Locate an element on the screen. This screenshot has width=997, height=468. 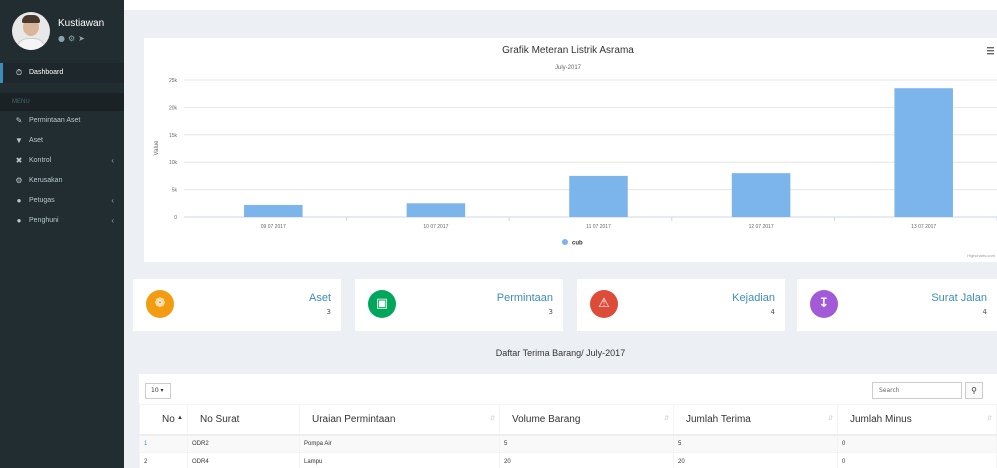
column-header-jumlah-minus: Jumlah Minus ⇵ is located at coordinates (917, 420).